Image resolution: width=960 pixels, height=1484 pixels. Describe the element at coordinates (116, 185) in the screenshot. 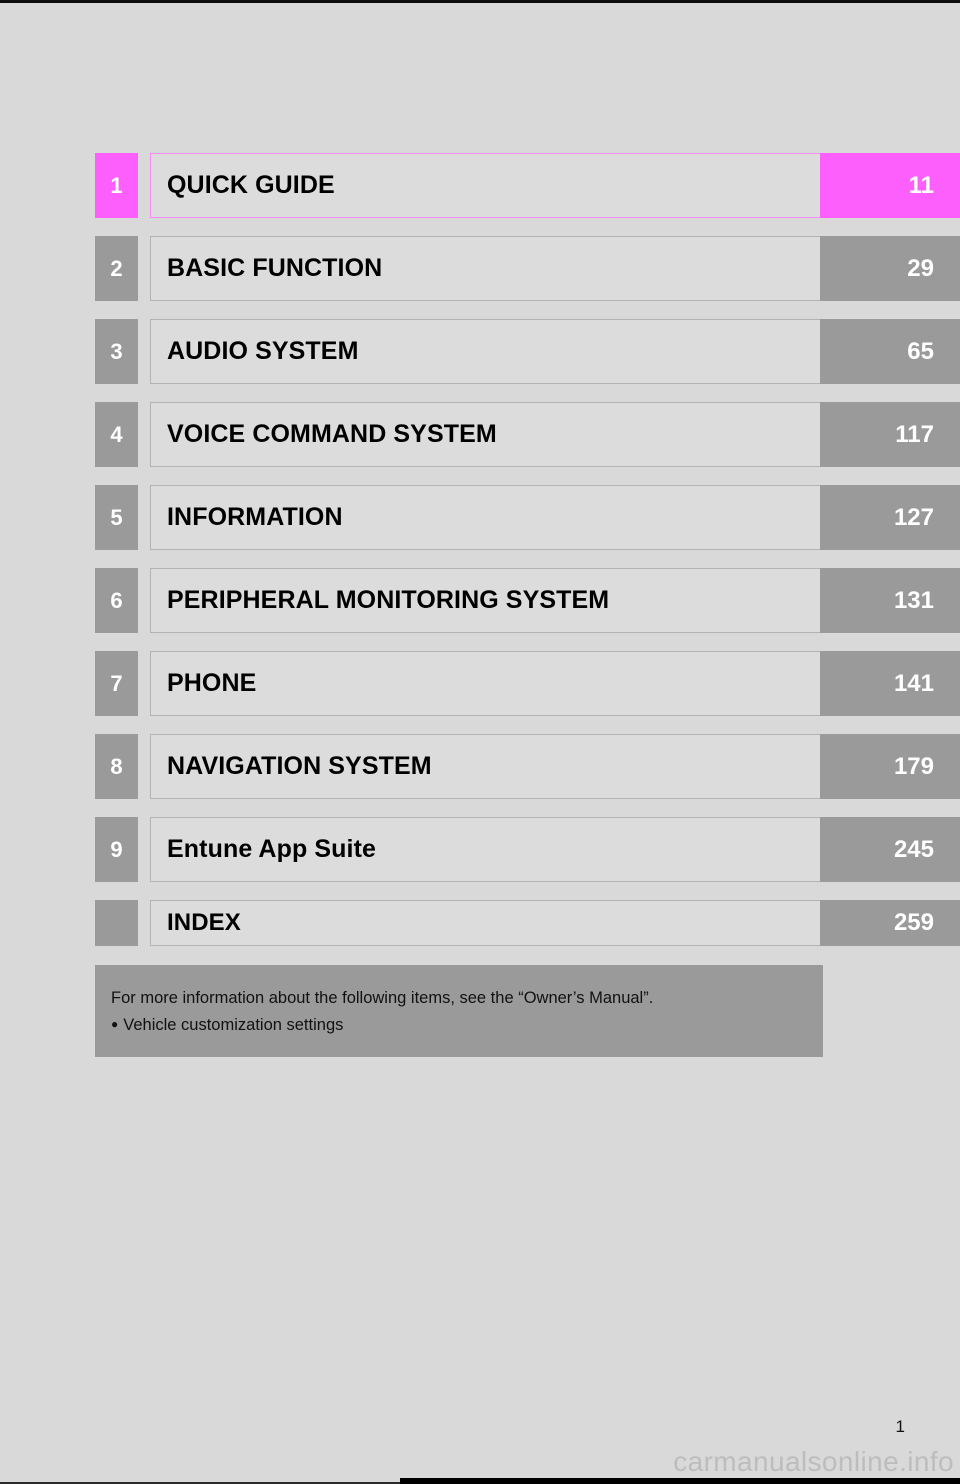

I see `chapter-number-box: 1` at that location.